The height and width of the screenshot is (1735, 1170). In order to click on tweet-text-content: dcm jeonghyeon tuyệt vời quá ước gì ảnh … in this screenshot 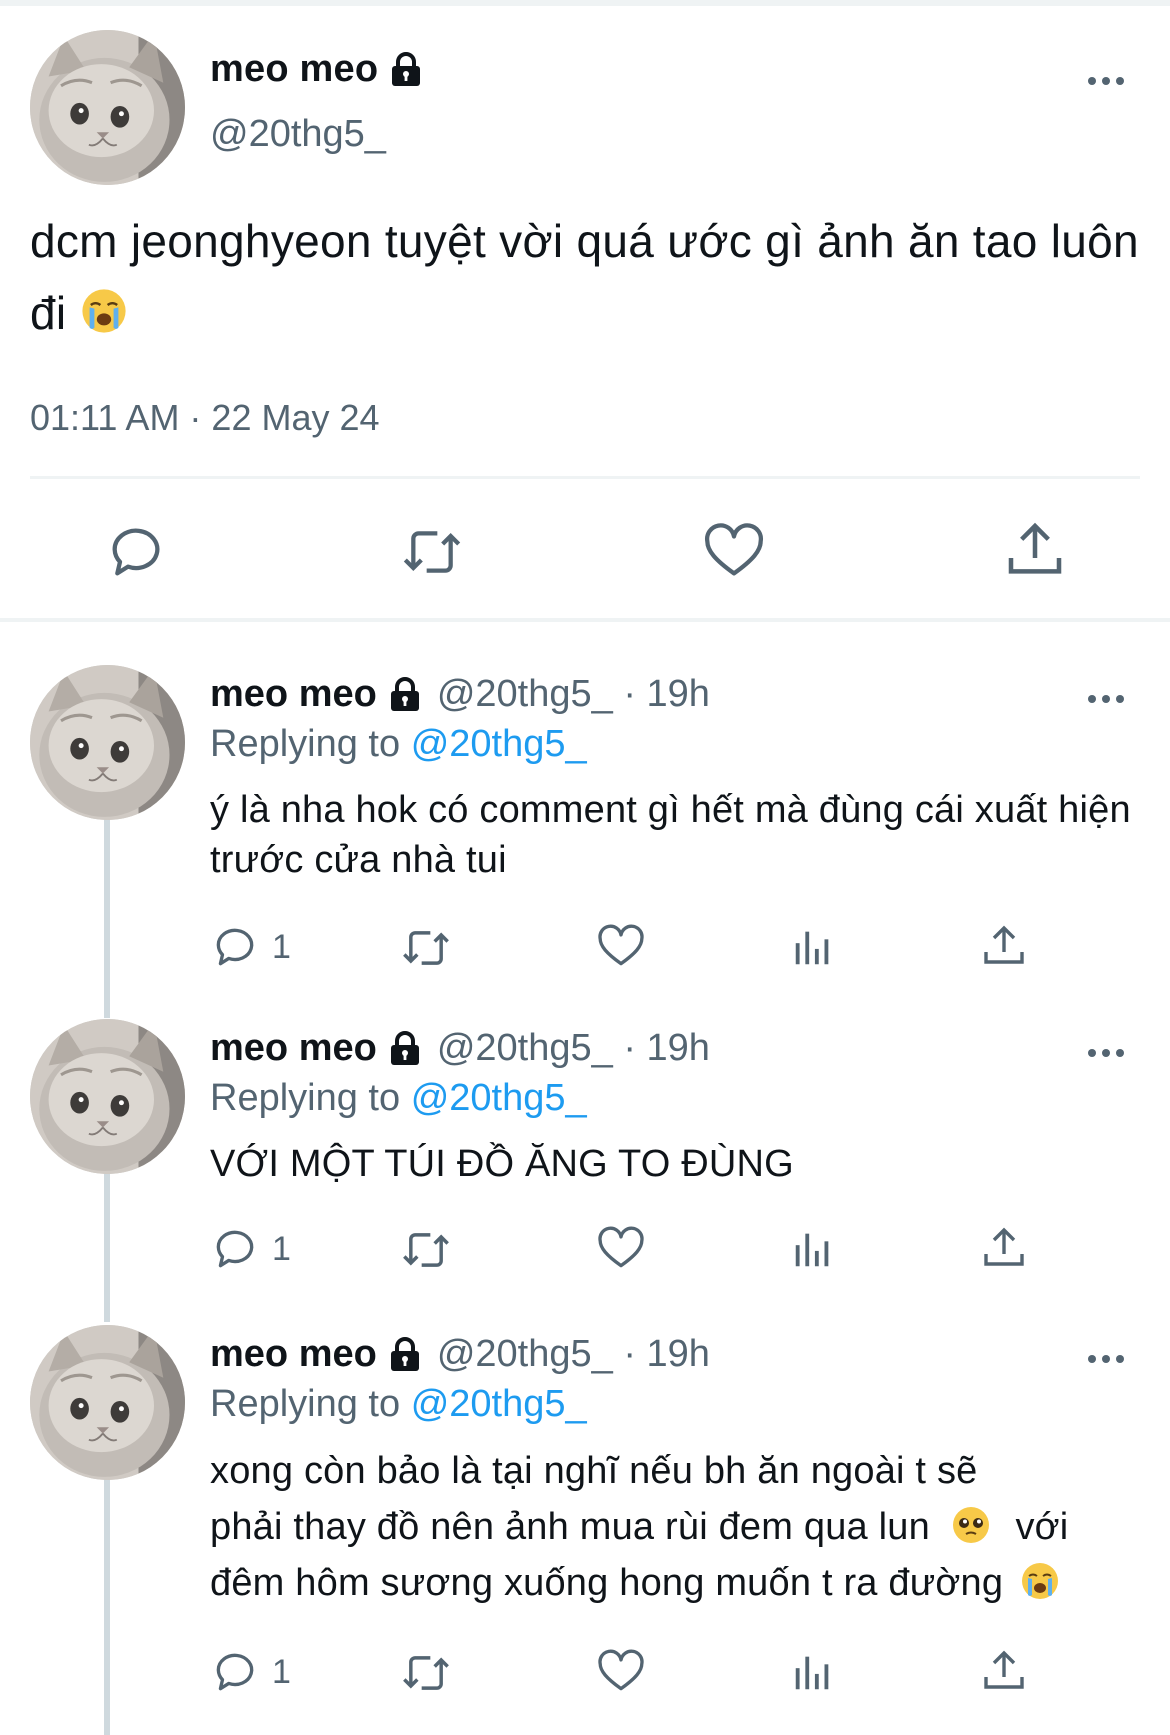, I will do `click(584, 277)`.